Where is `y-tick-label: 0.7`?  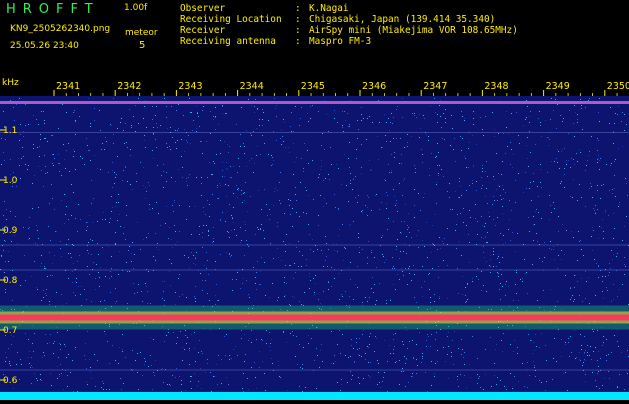
y-tick-label: 0.7 is located at coordinates (10, 331).